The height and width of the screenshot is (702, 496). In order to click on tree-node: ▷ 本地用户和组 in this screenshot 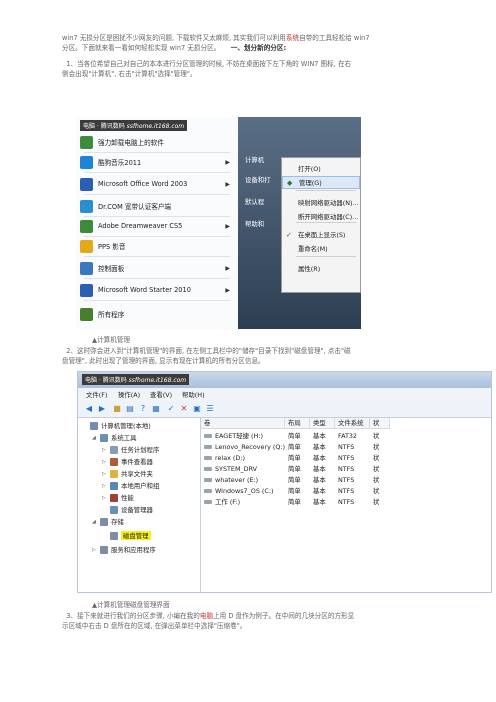, I will do `click(130, 485)`.